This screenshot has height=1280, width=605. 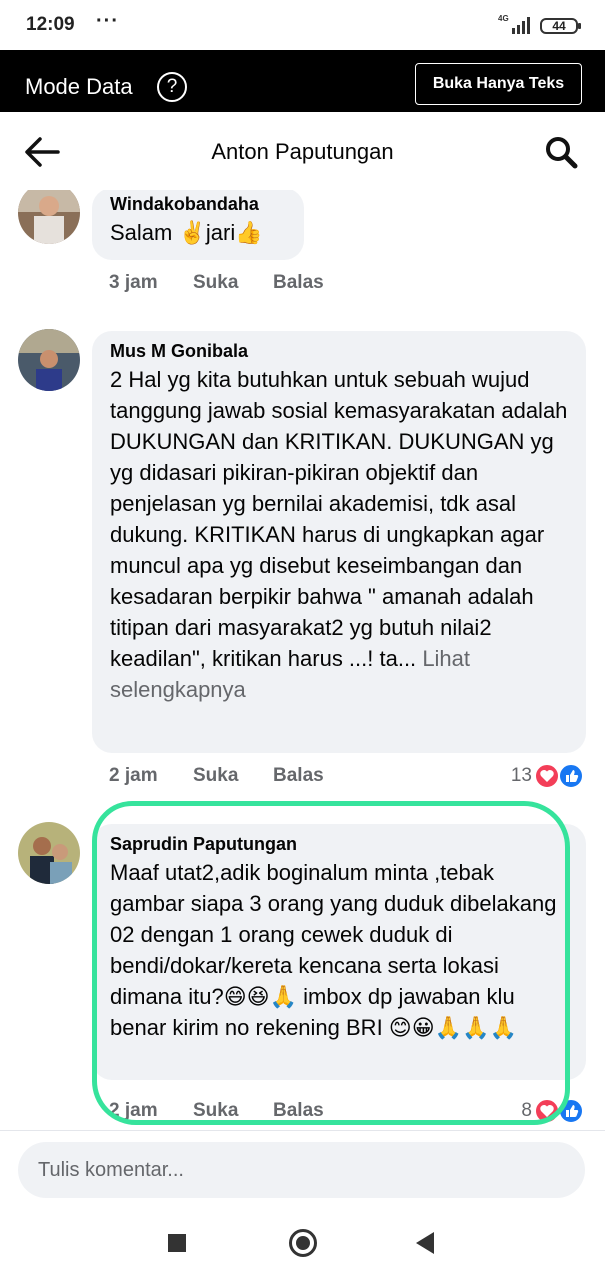 What do you see at coordinates (521, 25) in the screenshot?
I see `signal-icon` at bounding box center [521, 25].